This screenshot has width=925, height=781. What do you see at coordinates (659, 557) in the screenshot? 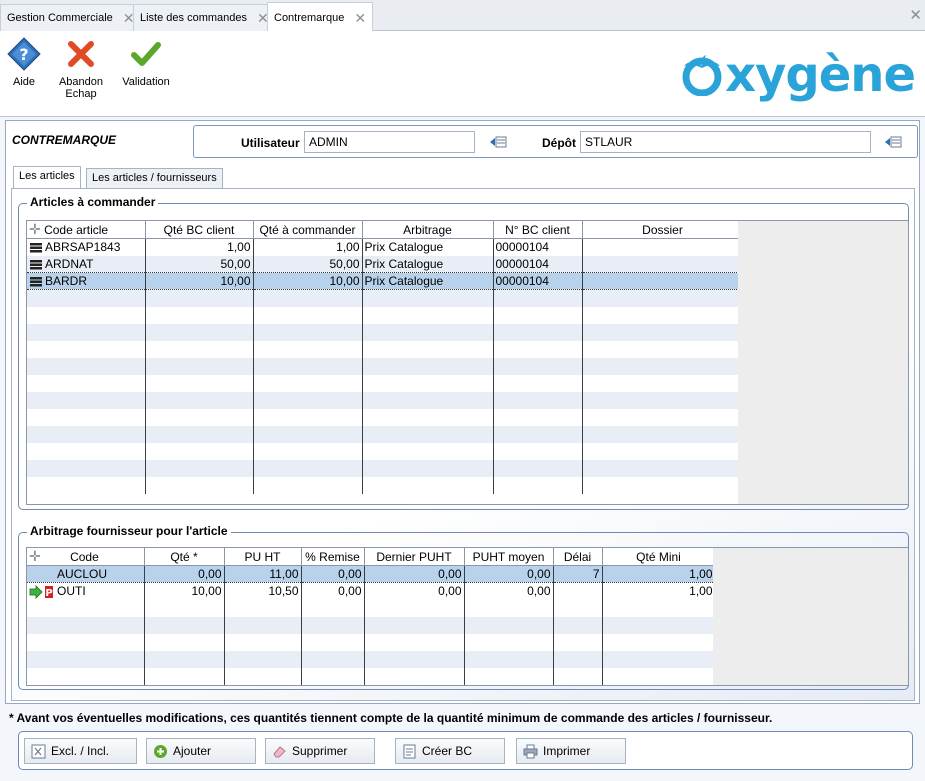
I see `column-header-qte-mini: Qté Mini` at bounding box center [659, 557].